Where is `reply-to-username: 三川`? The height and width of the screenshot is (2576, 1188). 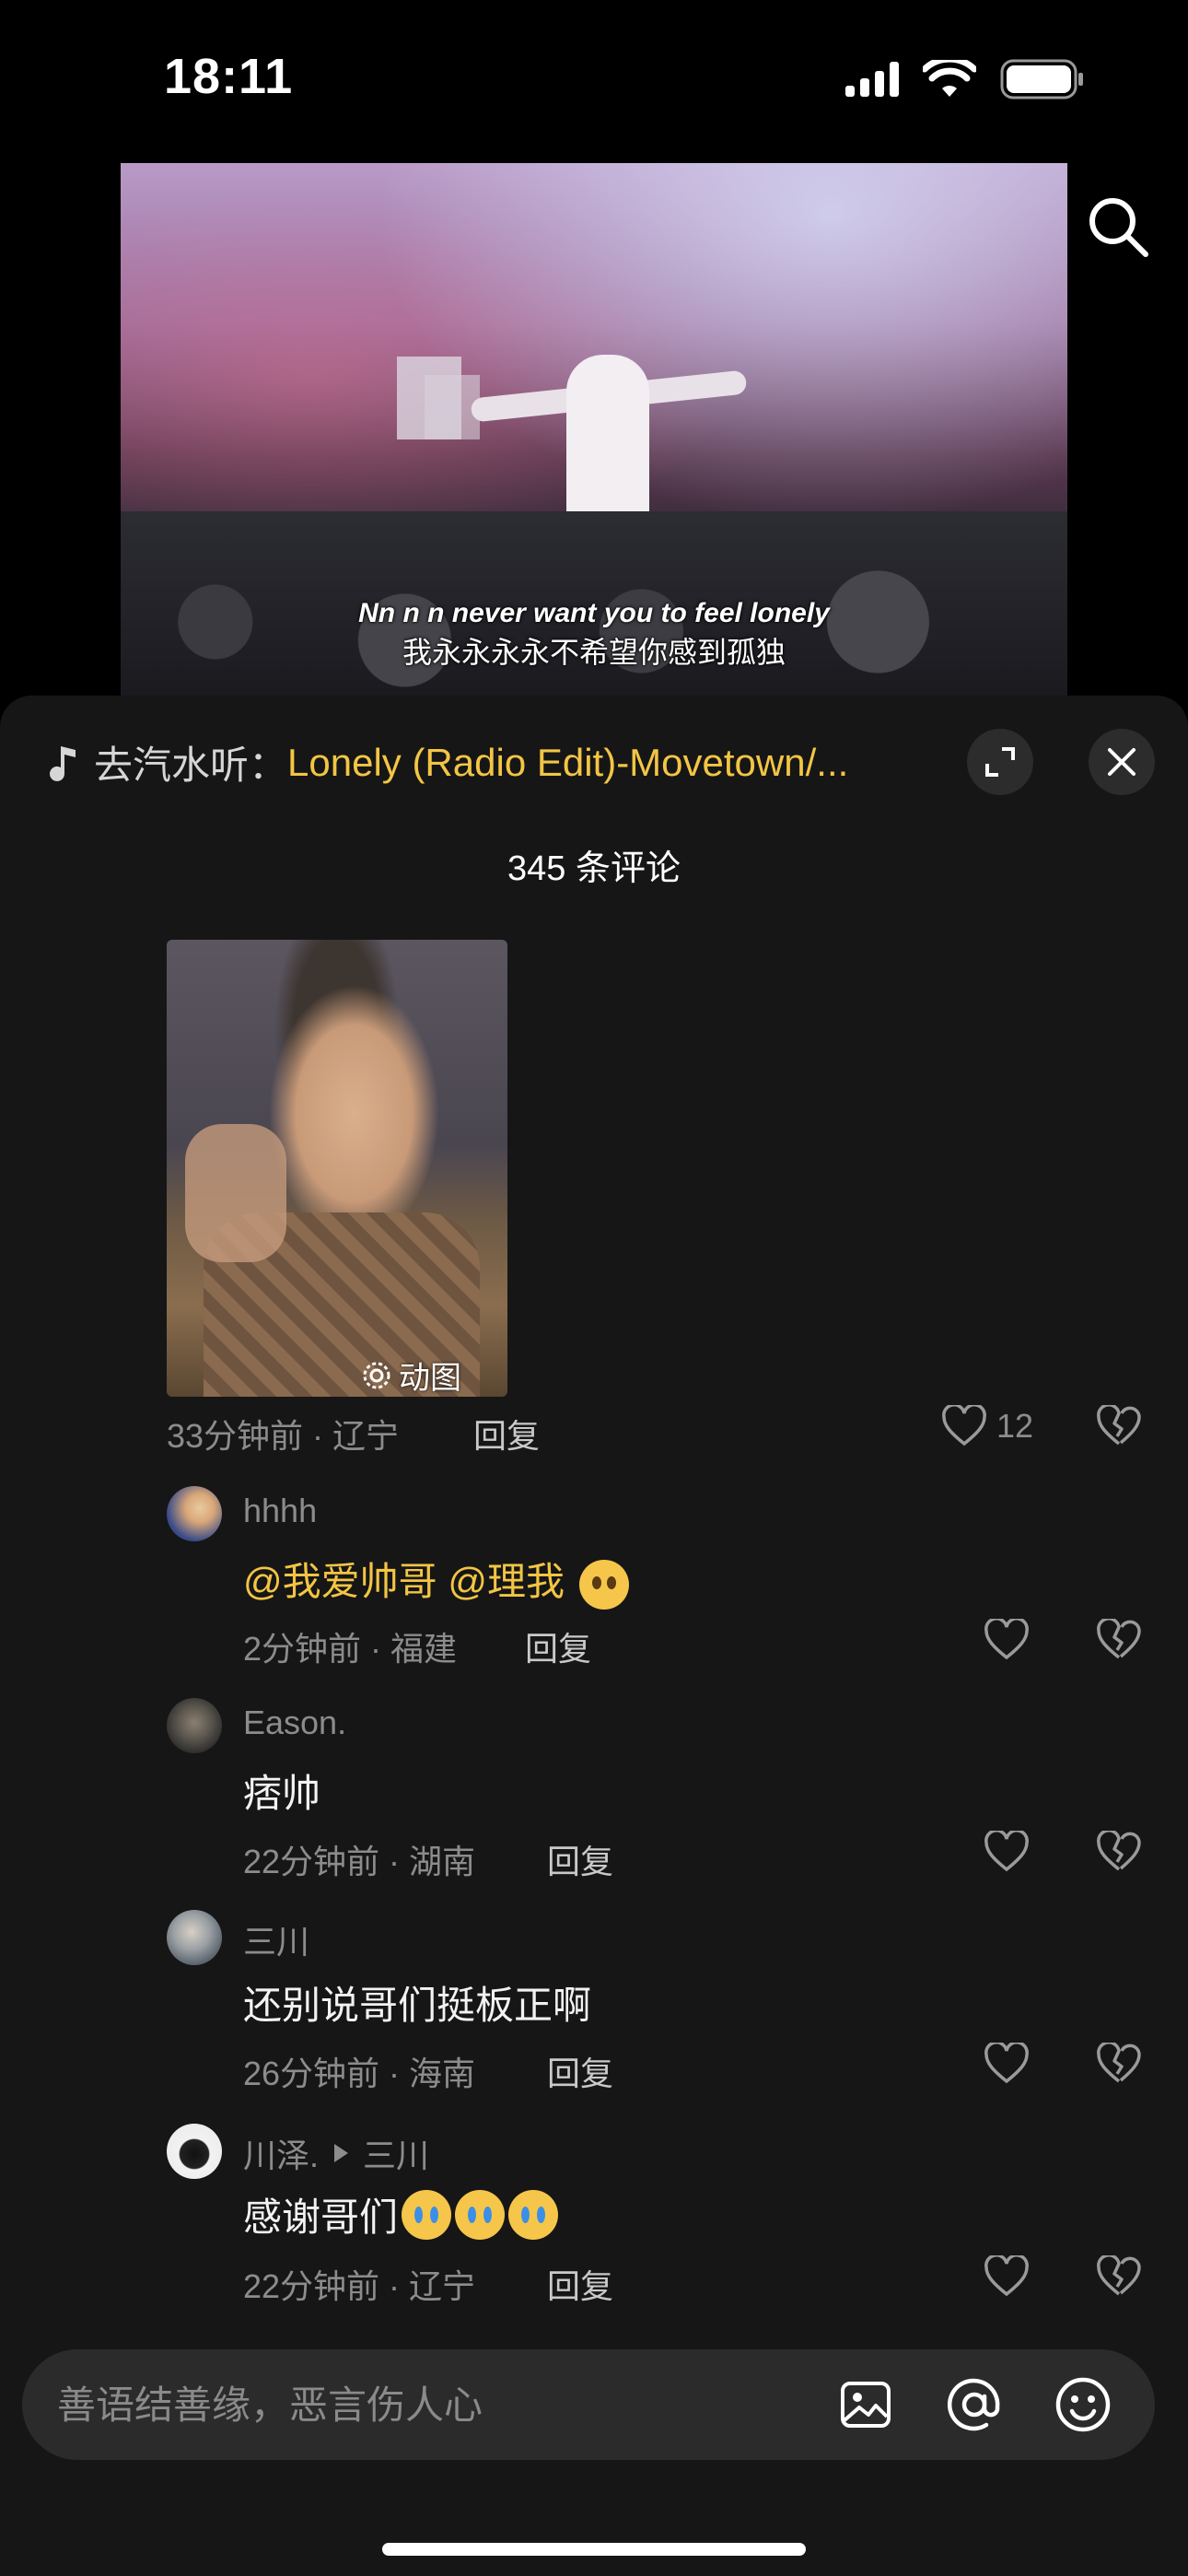
reply-to-username: 三川 is located at coordinates (396, 2153).